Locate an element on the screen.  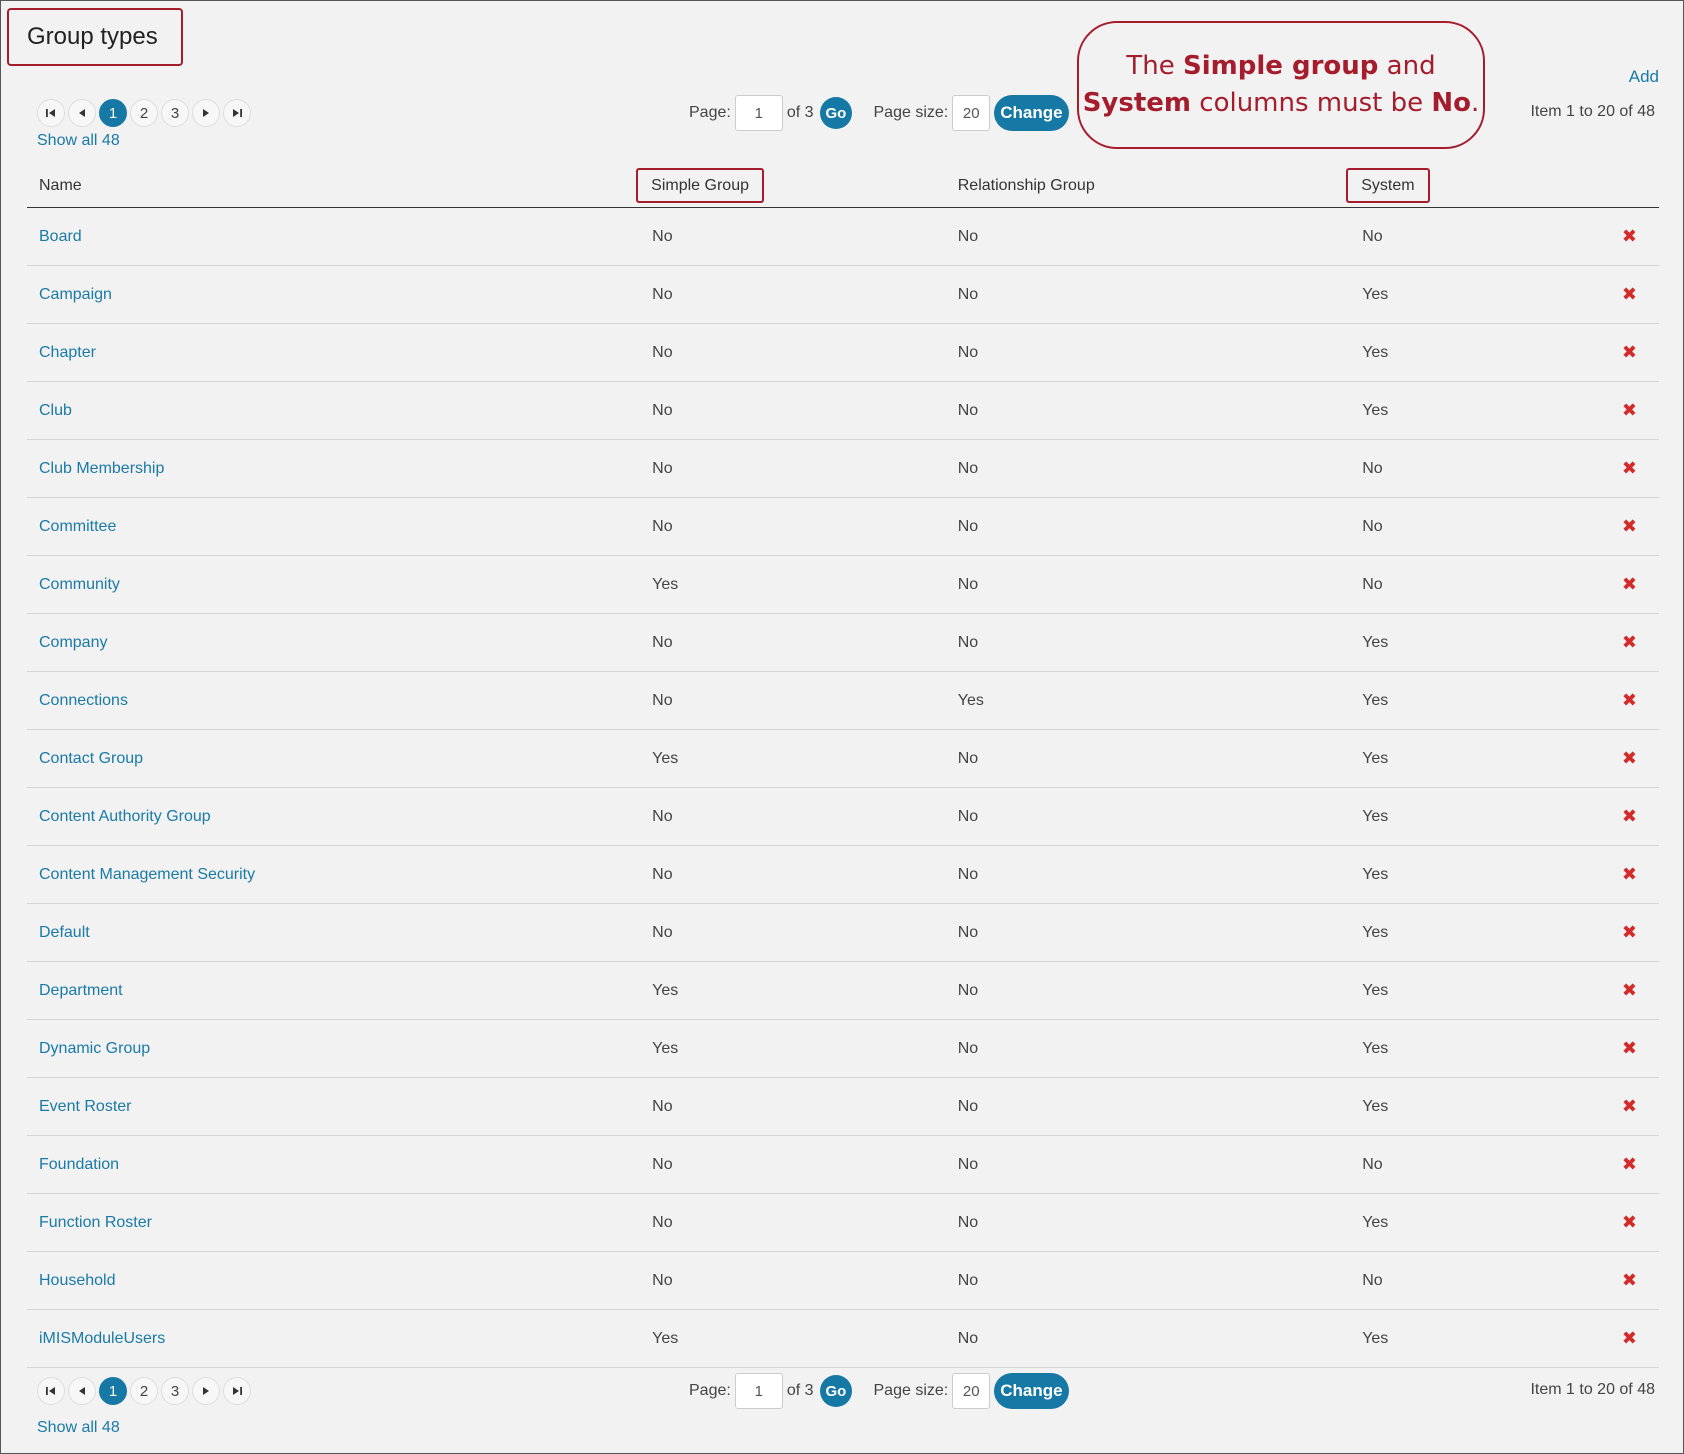
first-page-icon is located at coordinates (50, 1391).